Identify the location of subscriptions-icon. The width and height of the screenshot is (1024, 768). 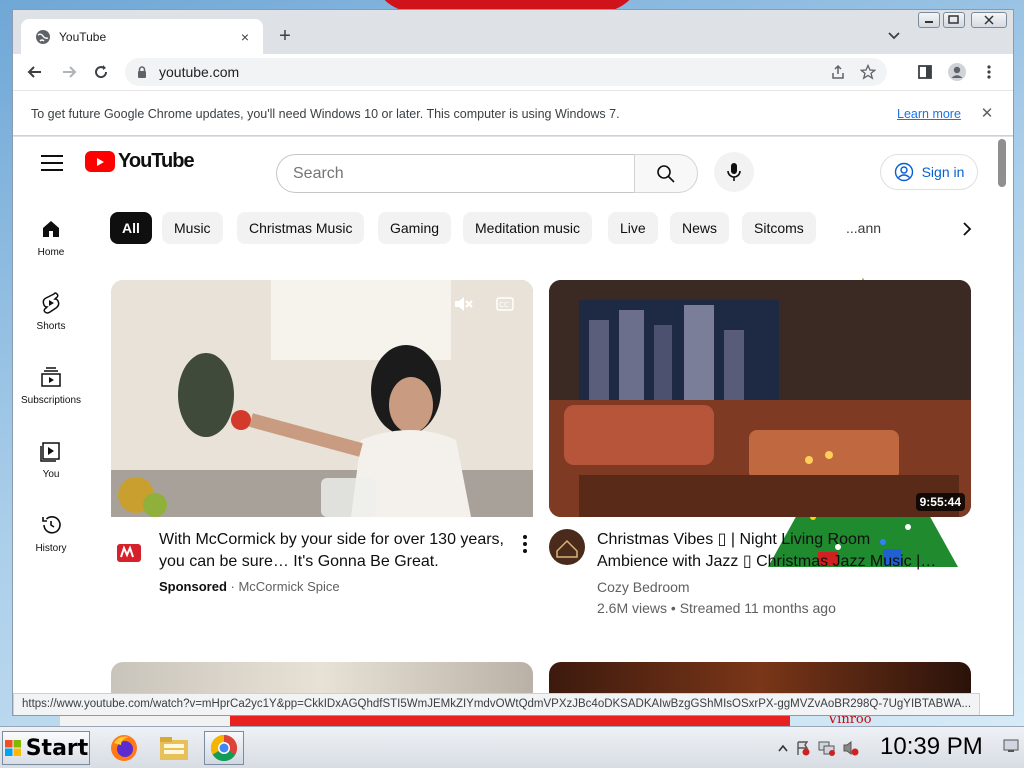
(51, 377).